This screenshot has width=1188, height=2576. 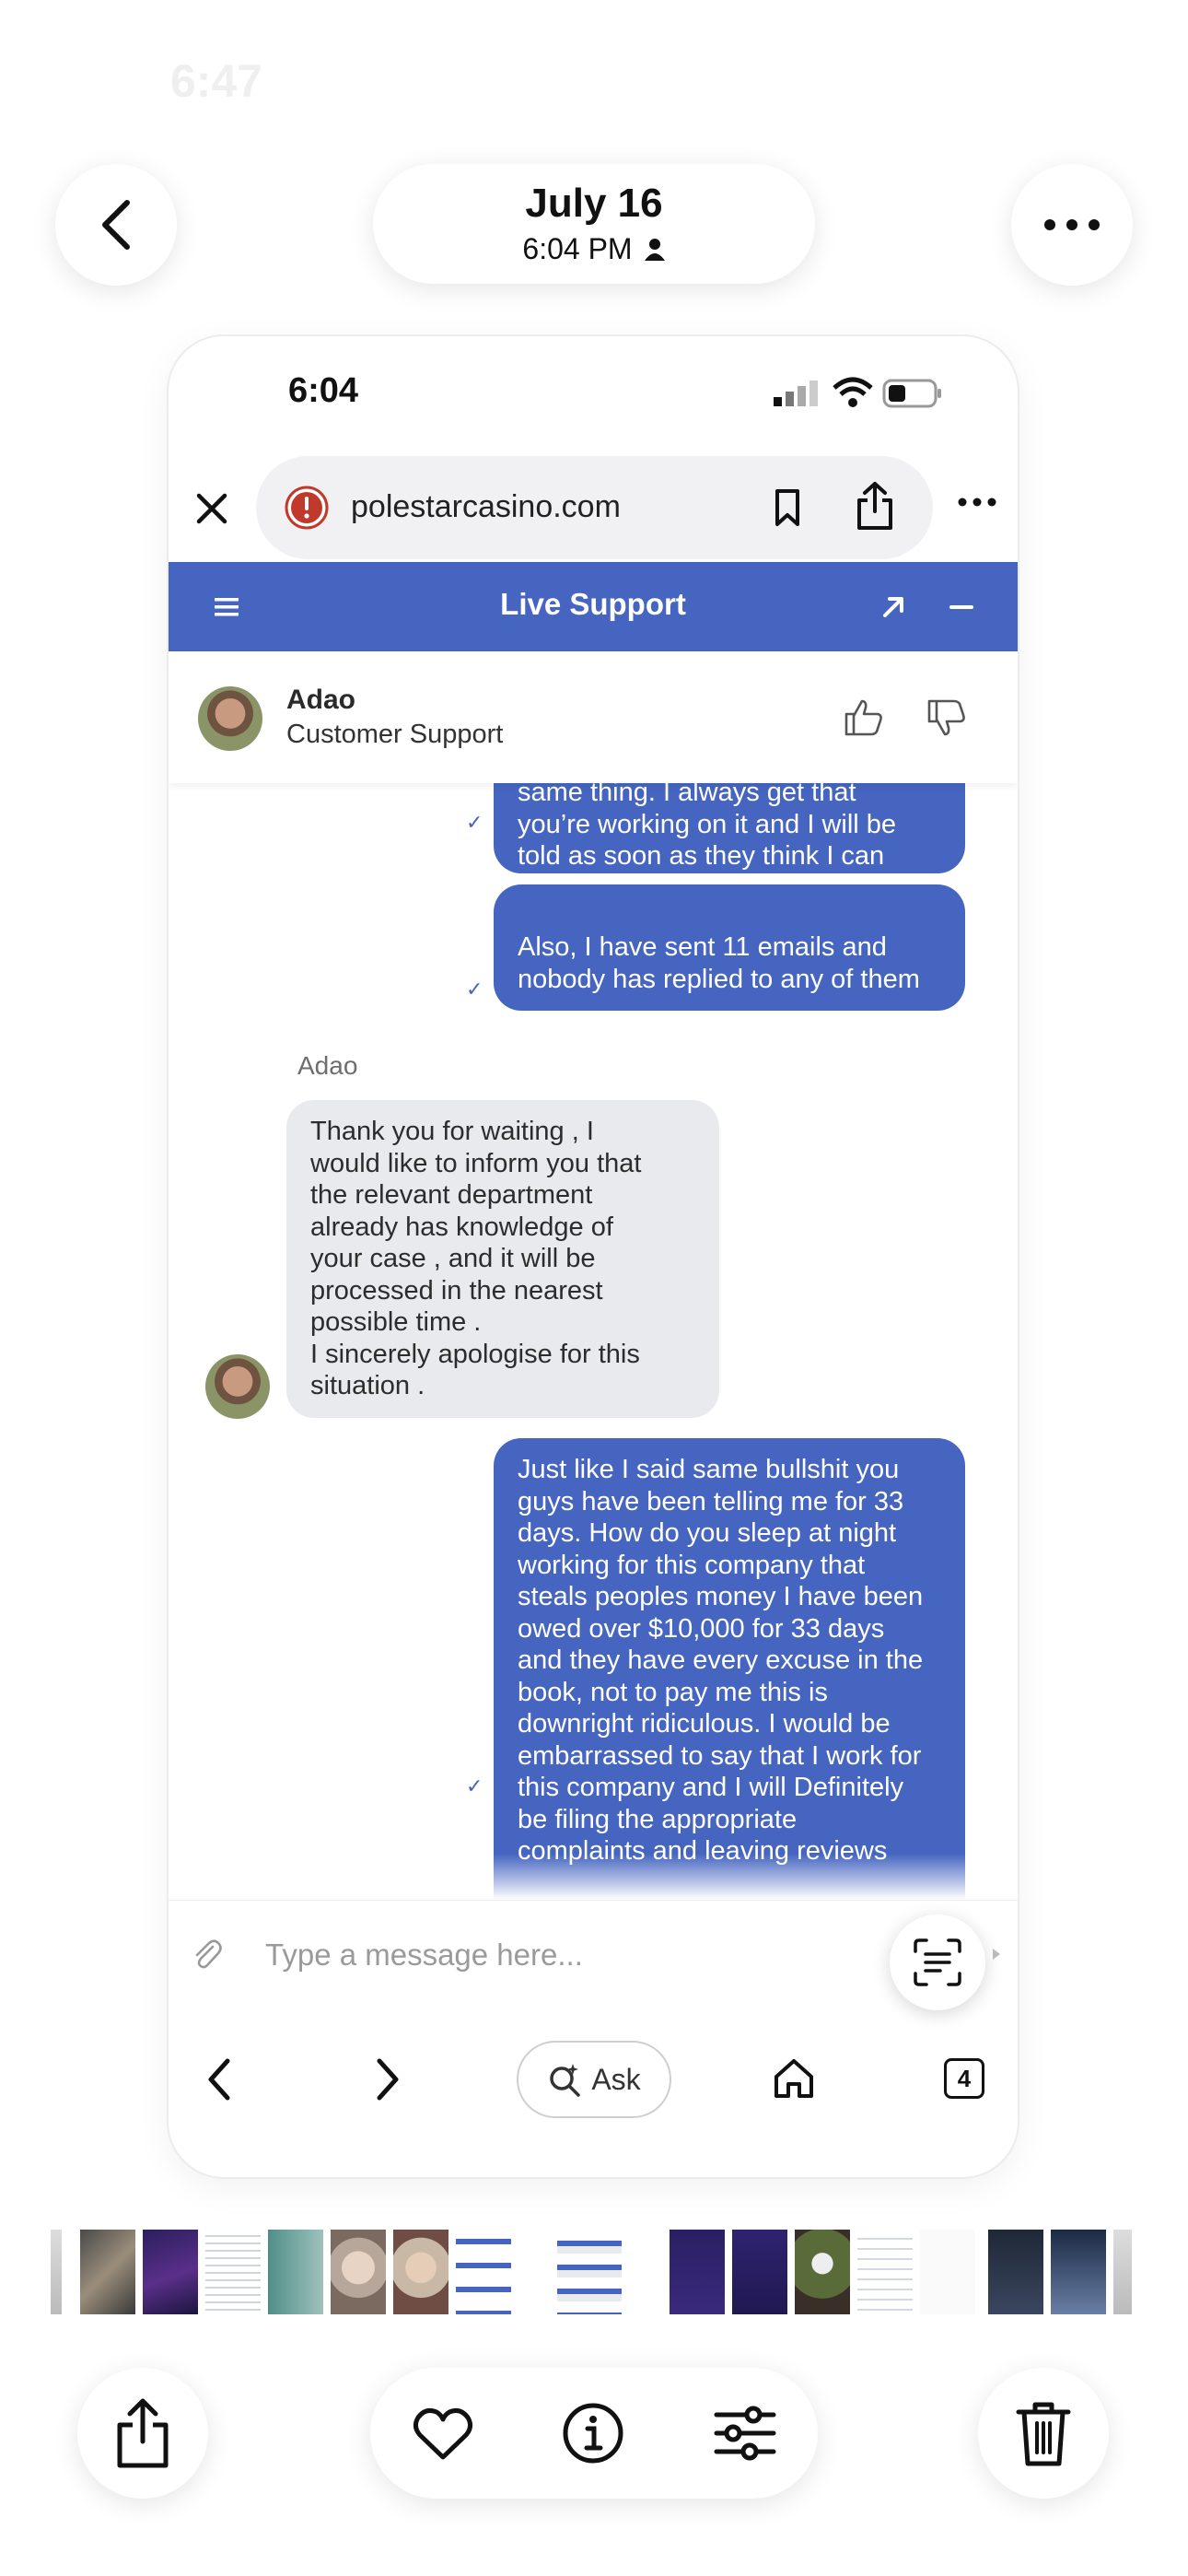 I want to click on close-icon, so click(x=211, y=508).